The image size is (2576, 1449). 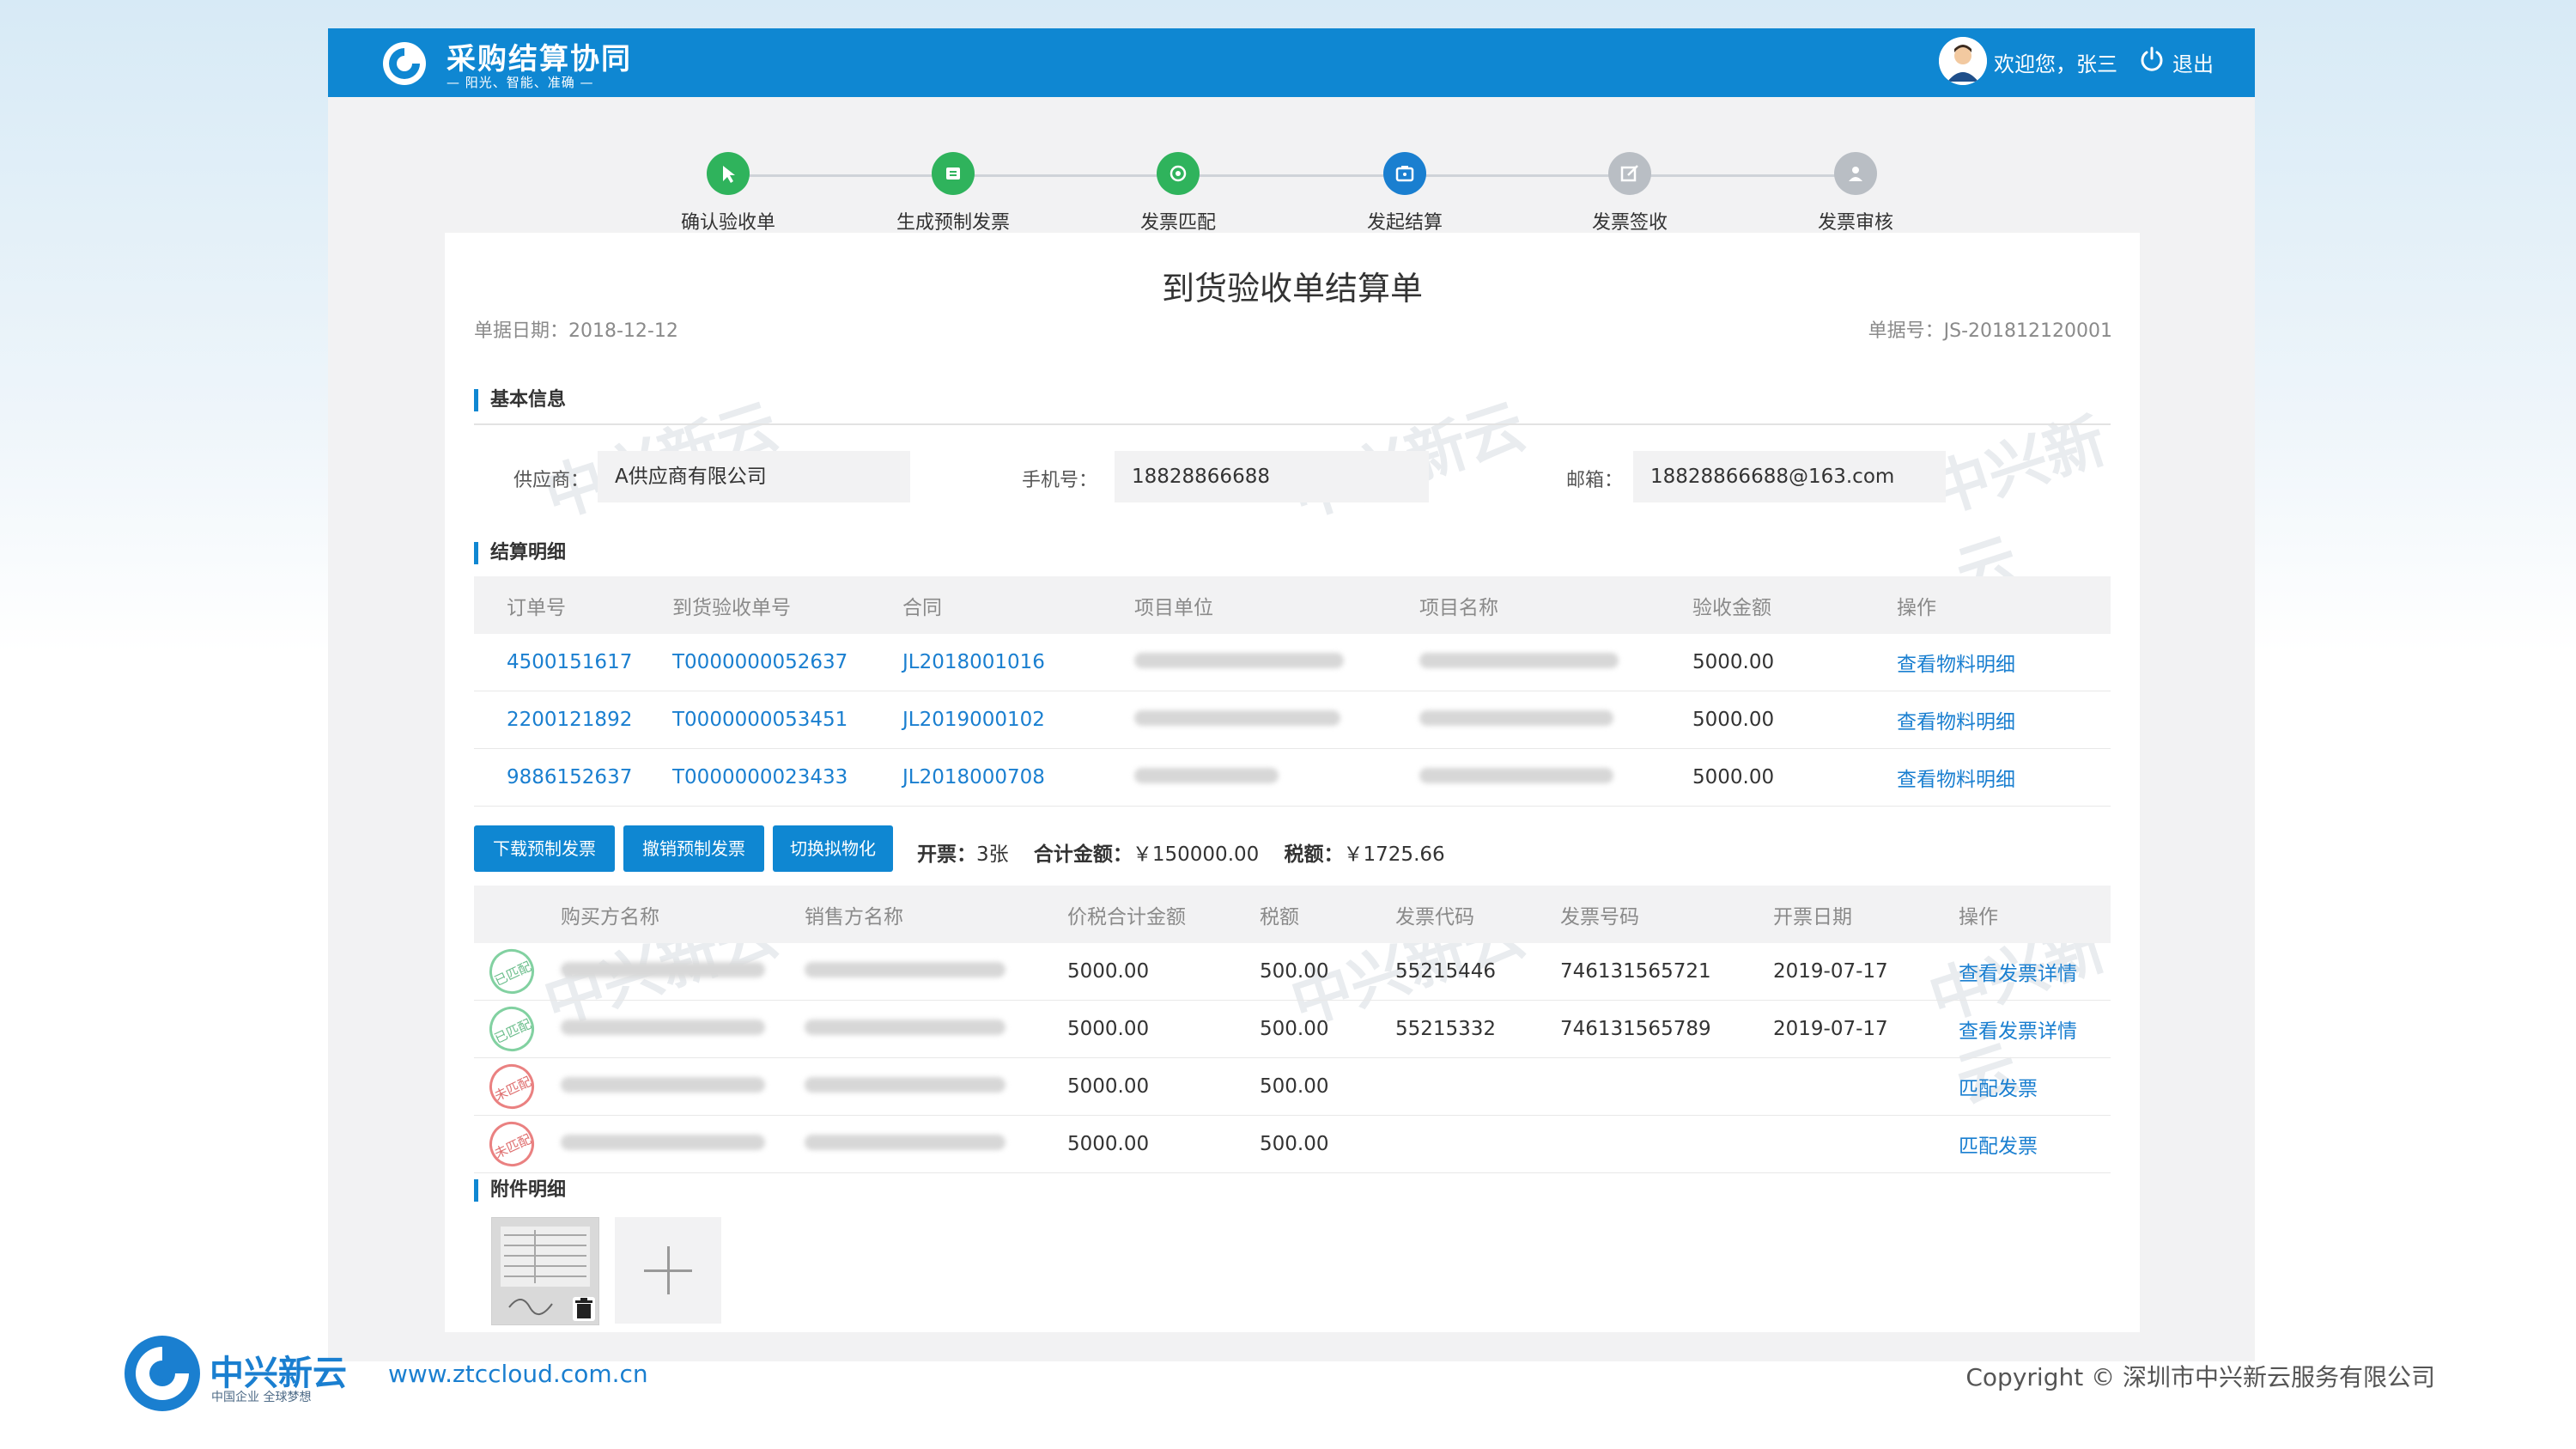 What do you see at coordinates (935, 972) in the screenshot?
I see `seller-cell` at bounding box center [935, 972].